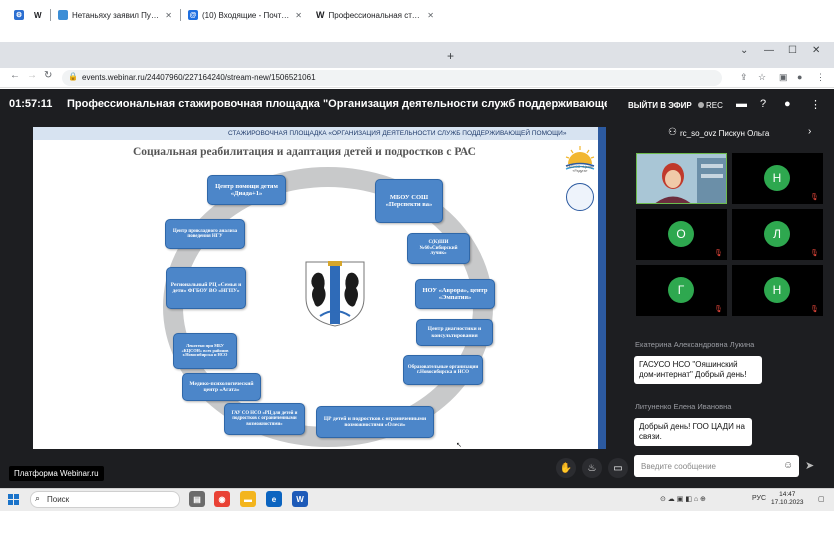 This screenshot has width=834, height=555. What do you see at coordinates (683, 406) in the screenshot?
I see `chat-author: Литуненко Елена Ивановна` at bounding box center [683, 406].